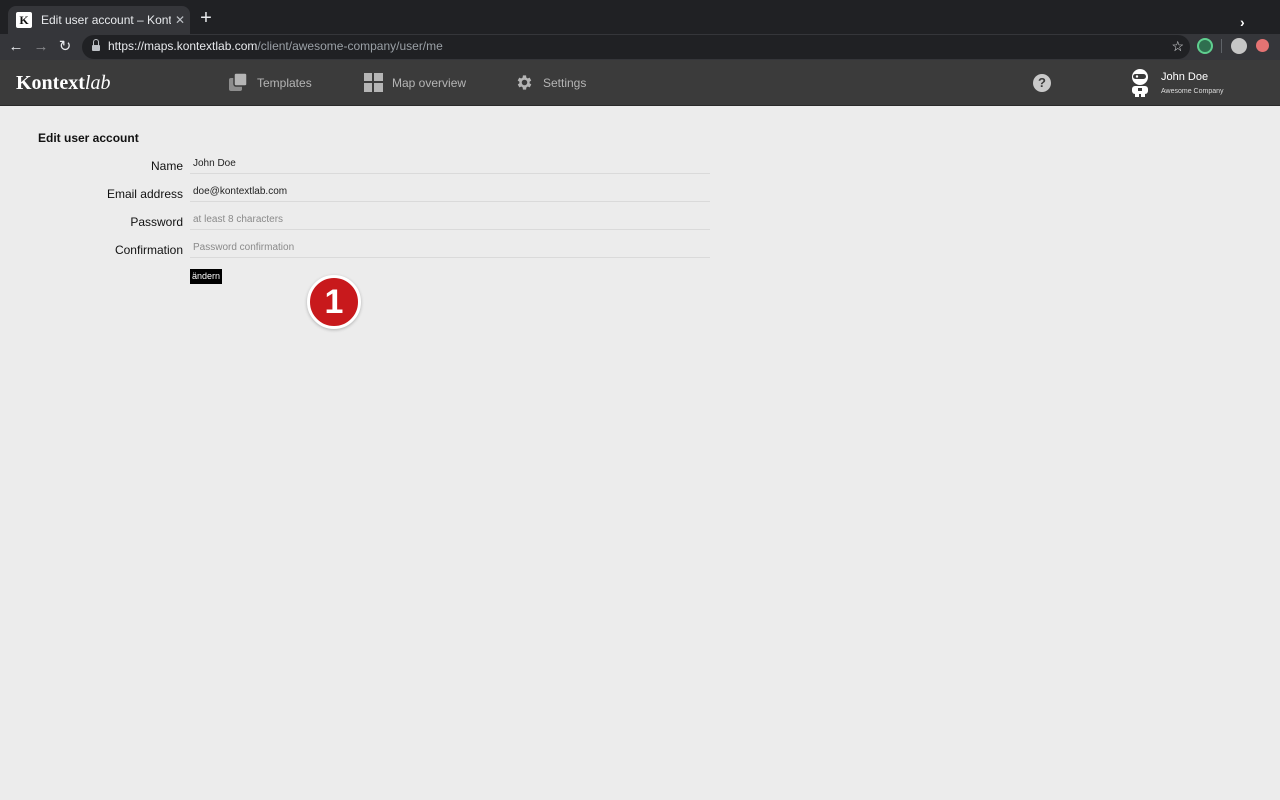 Image resolution: width=1280 pixels, height=800 pixels. I want to click on password-confirmation-field, so click(450, 248).